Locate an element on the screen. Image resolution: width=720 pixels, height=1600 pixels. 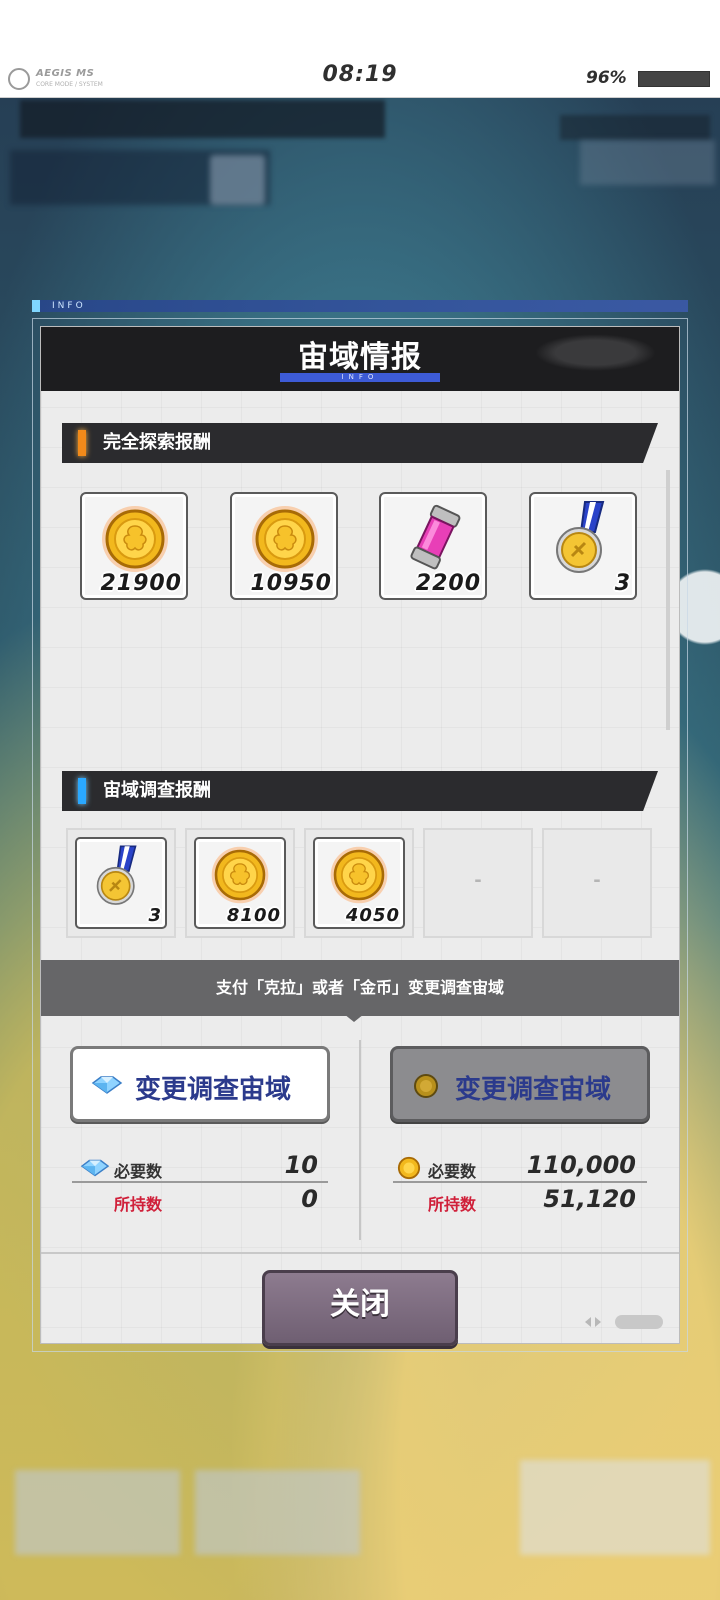
item-quantity: 4050 is located at coordinates (372, 915).